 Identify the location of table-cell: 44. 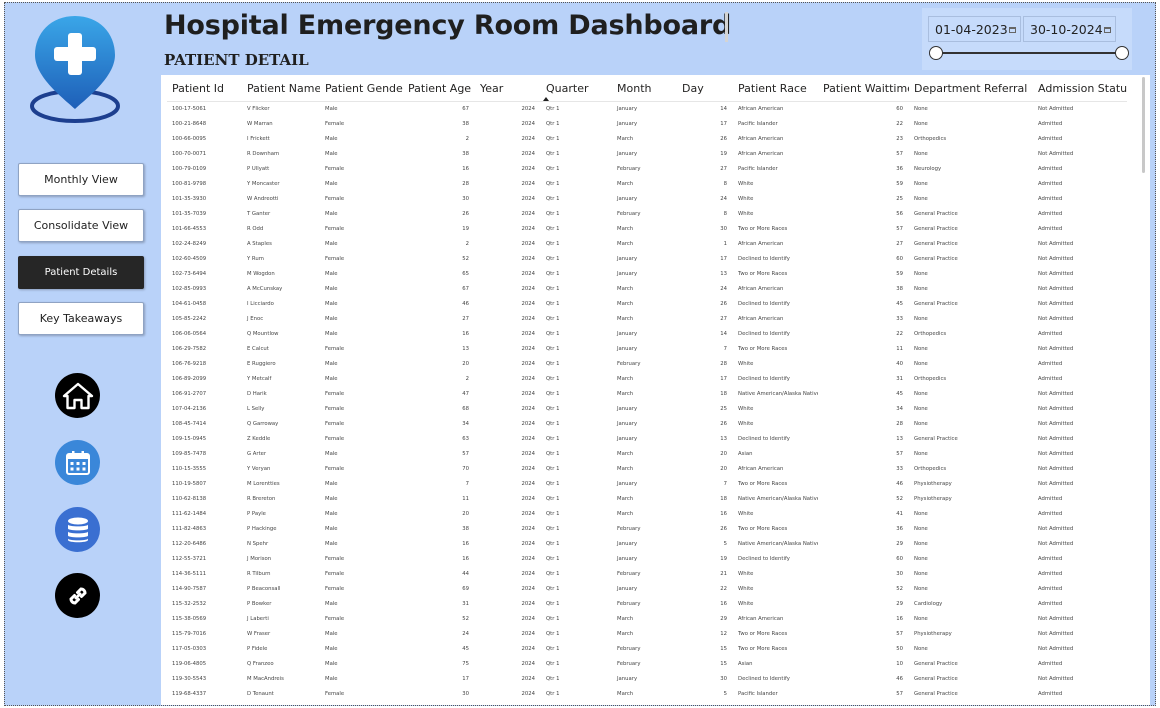
(465, 573).